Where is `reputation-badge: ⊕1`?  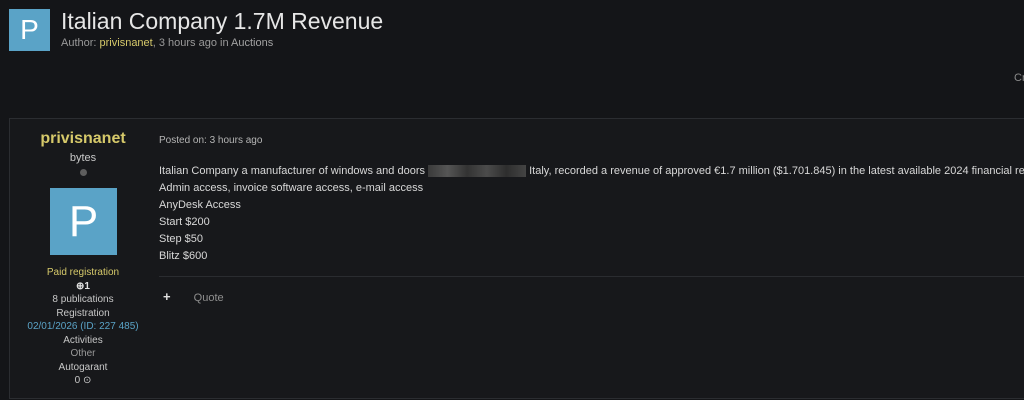 reputation-badge: ⊕1 is located at coordinates (83, 287).